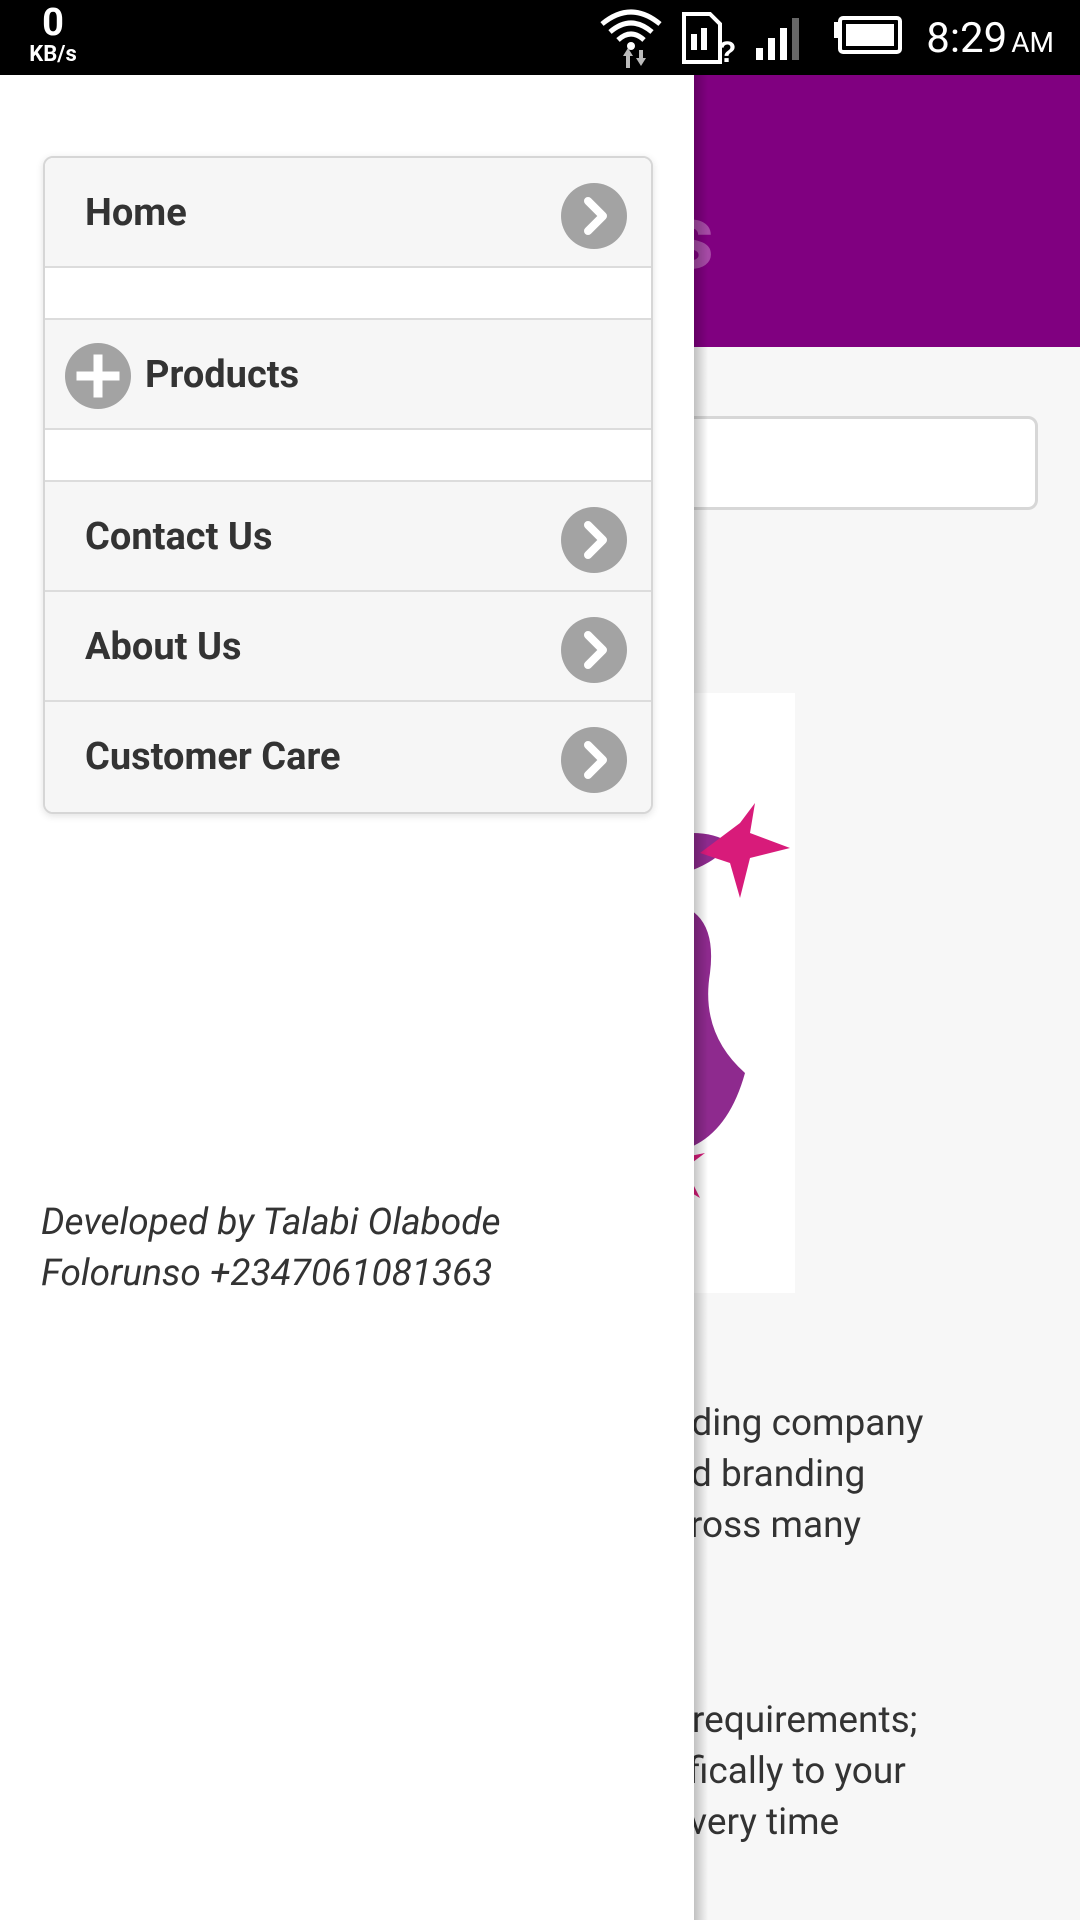 The width and height of the screenshot is (1080, 1920). What do you see at coordinates (348, 375) in the screenshot?
I see `menu-item-products: Products` at bounding box center [348, 375].